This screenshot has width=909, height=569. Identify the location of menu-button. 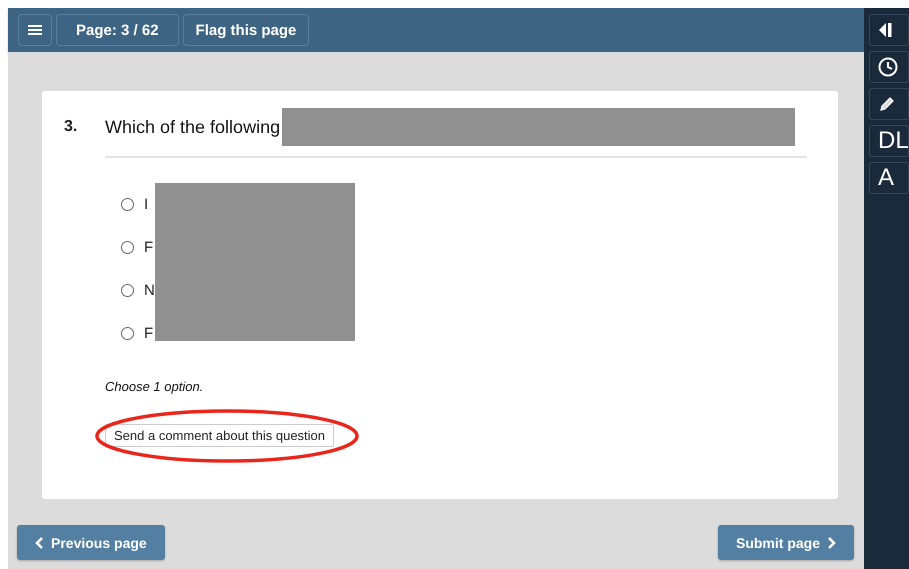
(35, 30).